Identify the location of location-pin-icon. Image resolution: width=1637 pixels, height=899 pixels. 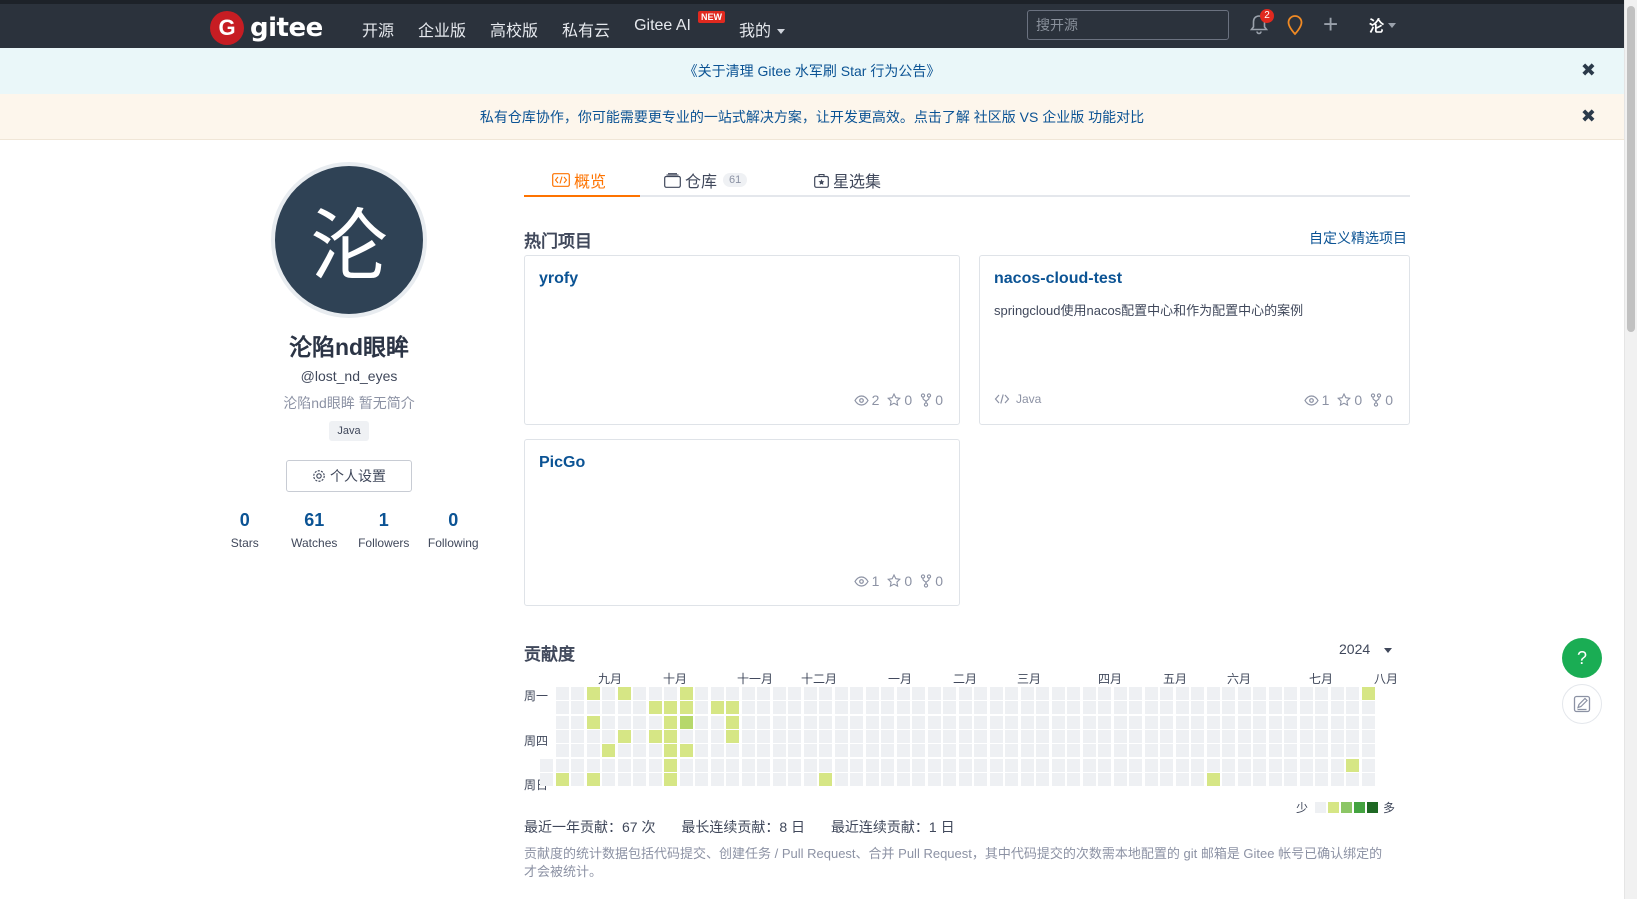
(1295, 25).